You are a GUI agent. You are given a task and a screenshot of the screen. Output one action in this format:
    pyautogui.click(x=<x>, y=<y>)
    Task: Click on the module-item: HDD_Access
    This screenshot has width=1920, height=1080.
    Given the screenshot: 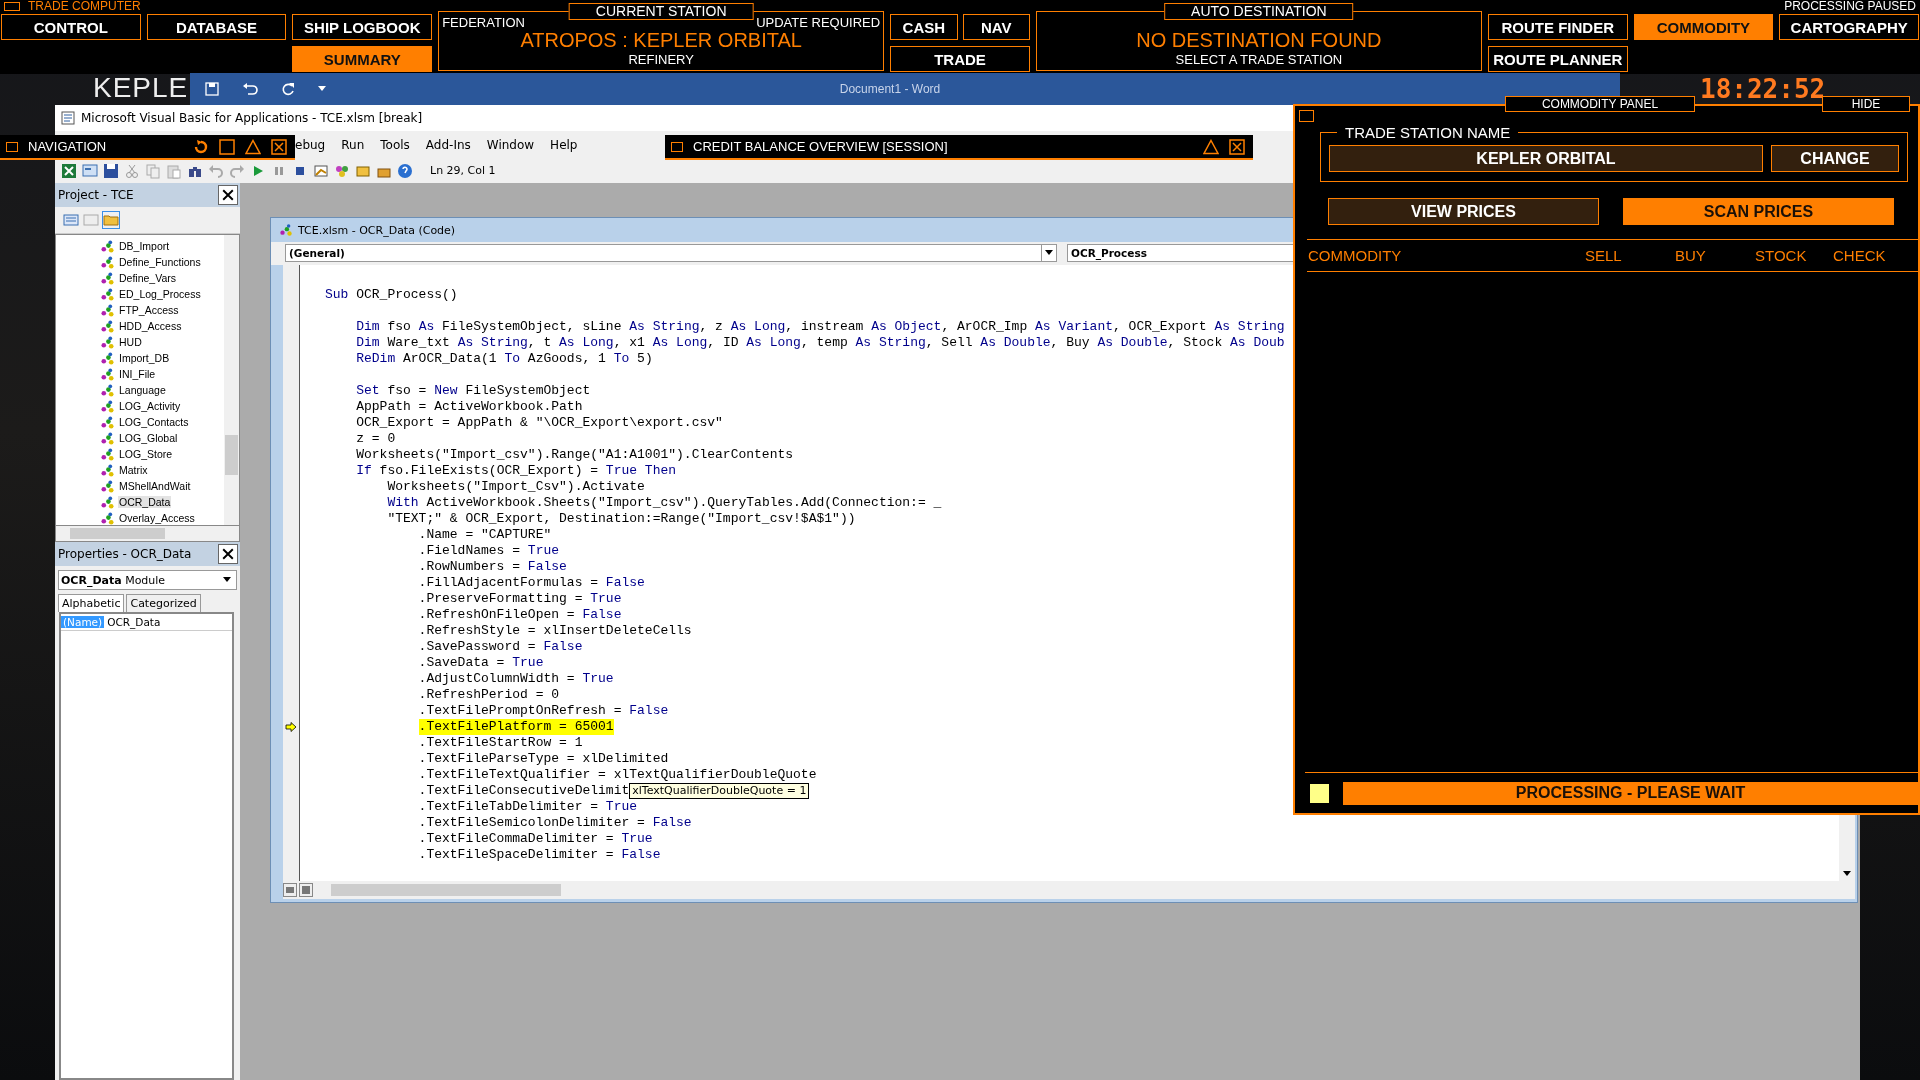 What is the action you would take?
    pyautogui.click(x=150, y=326)
    